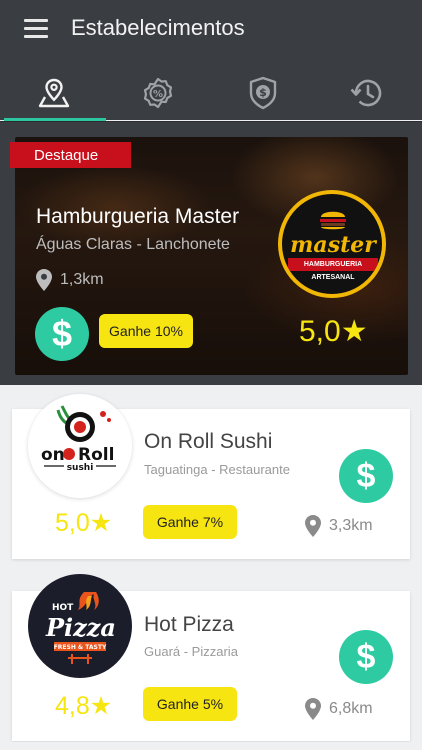  I want to click on burger-icon, so click(333, 220).